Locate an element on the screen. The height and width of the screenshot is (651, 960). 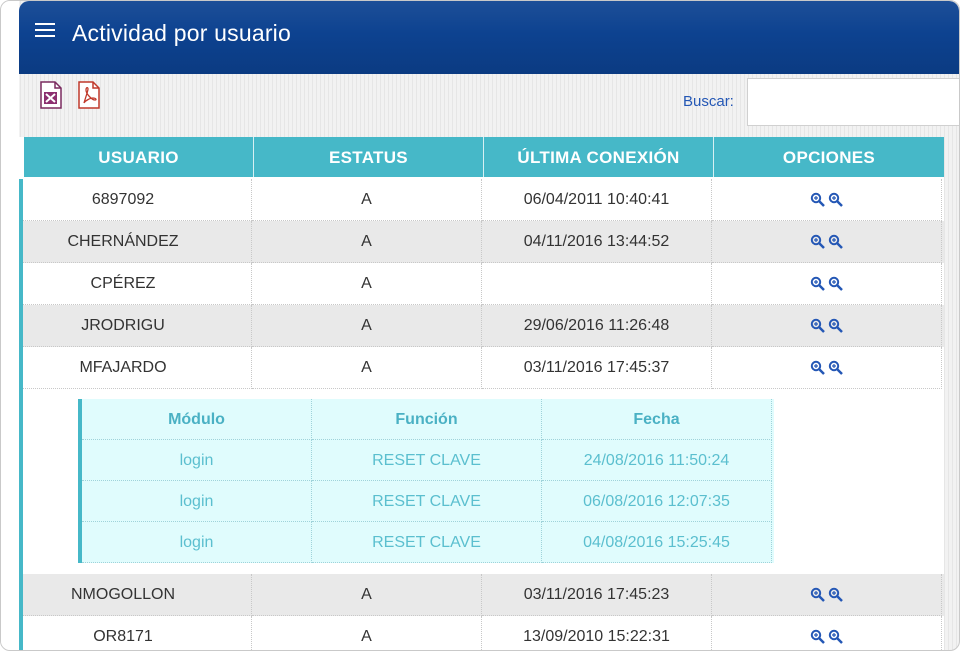
table-row: 6897092 A 06/04/2011 10:40:41 is located at coordinates (481, 200).